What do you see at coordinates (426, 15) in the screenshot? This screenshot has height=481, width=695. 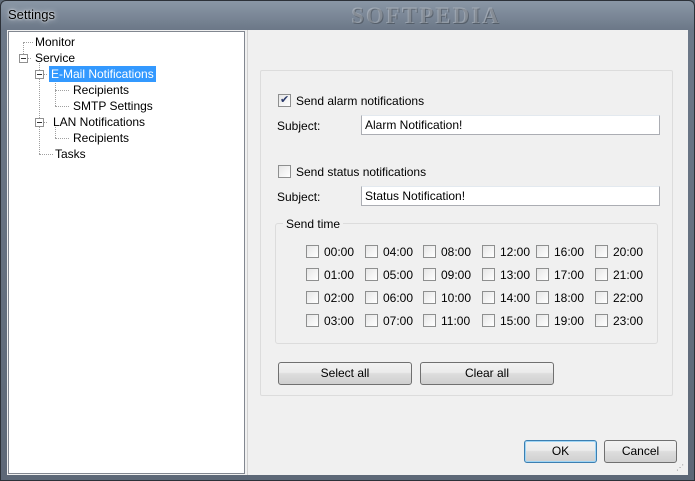 I see `watermark-logo: SOFTPEDIA` at bounding box center [426, 15].